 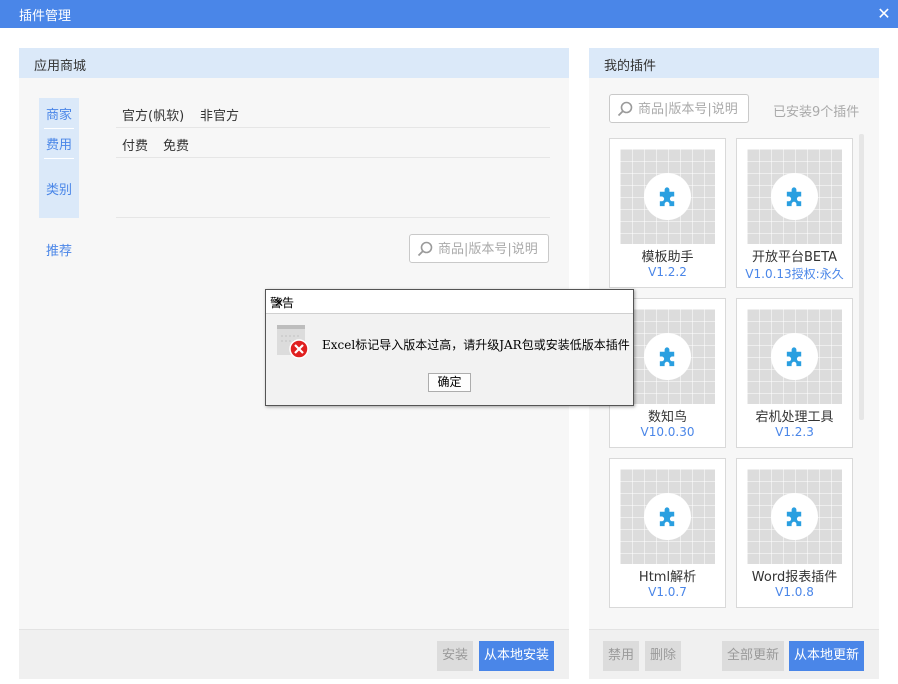 What do you see at coordinates (279, 303) in the screenshot?
I see `dialog-close-button: ✕` at bounding box center [279, 303].